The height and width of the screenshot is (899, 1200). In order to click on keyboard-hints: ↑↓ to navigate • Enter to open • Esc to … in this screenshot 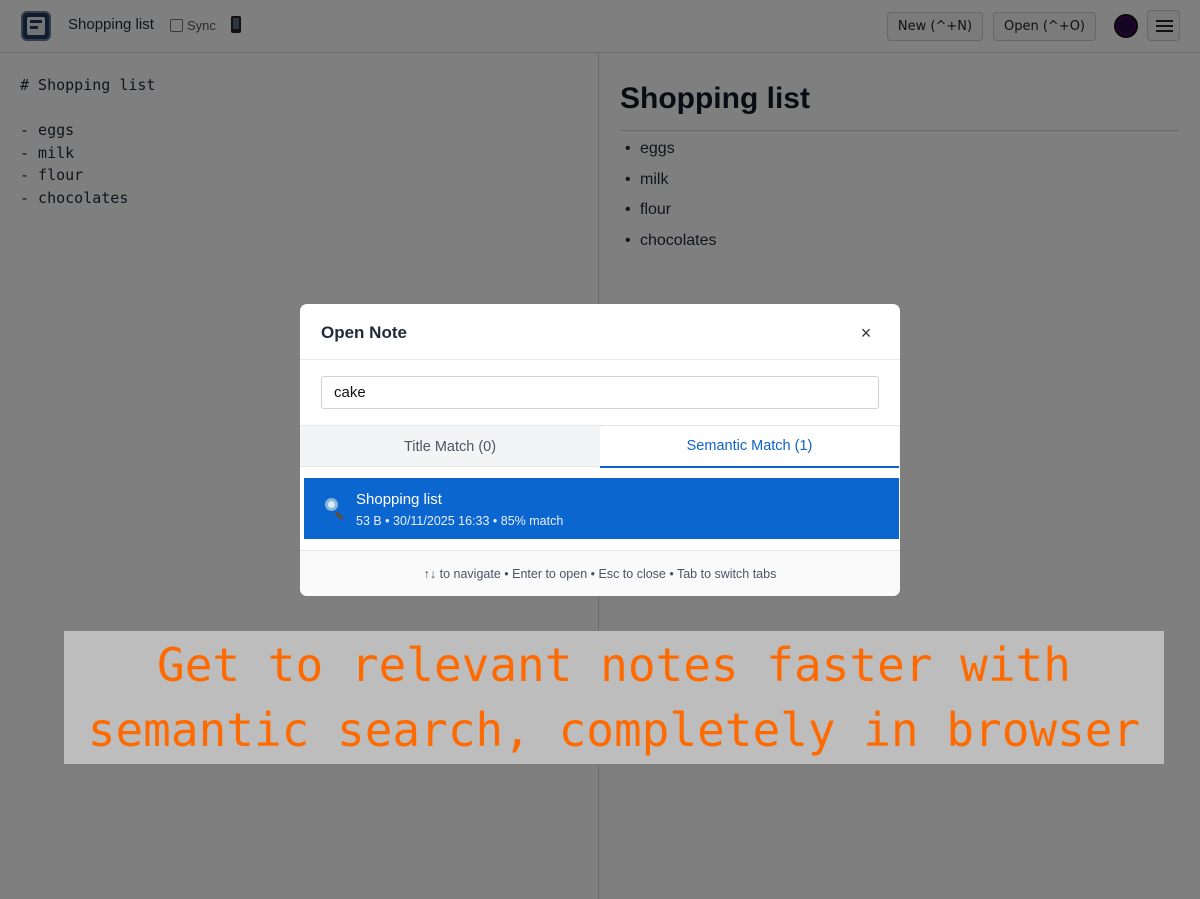, I will do `click(600, 573)`.